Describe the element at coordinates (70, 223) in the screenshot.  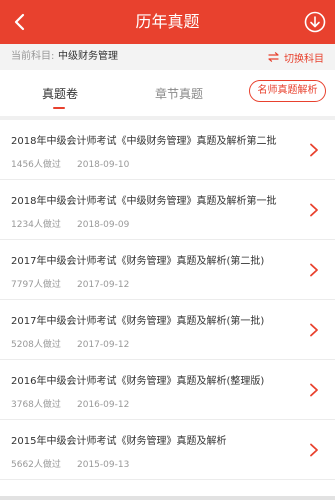
I see `item-meta: 1234人做过 2018-09-09` at that location.